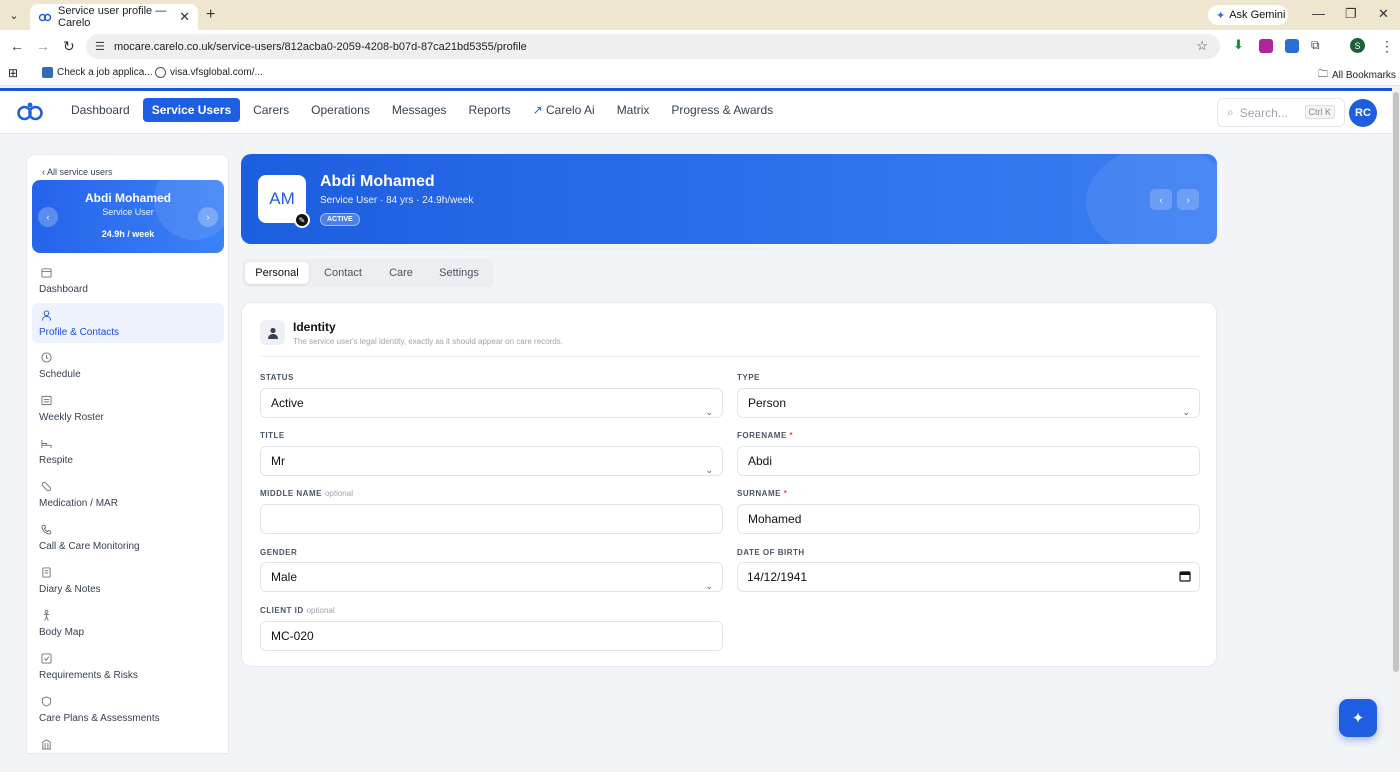 This screenshot has height=772, width=1400. I want to click on extension-blue-icon, so click(1292, 46).